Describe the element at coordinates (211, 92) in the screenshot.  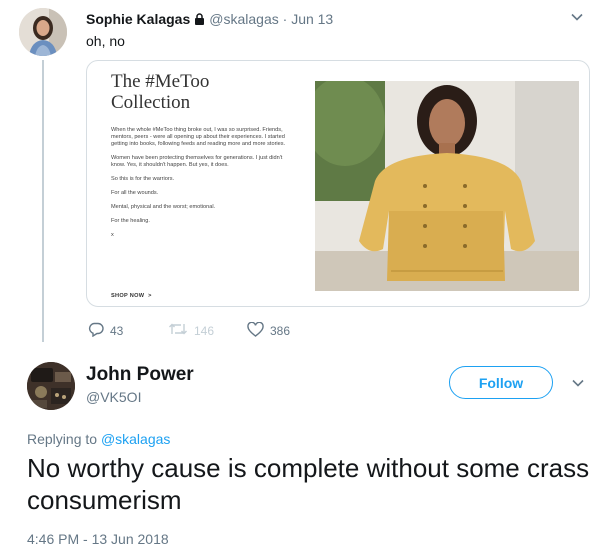
I see `card-title: The #MeToo Collection` at that location.